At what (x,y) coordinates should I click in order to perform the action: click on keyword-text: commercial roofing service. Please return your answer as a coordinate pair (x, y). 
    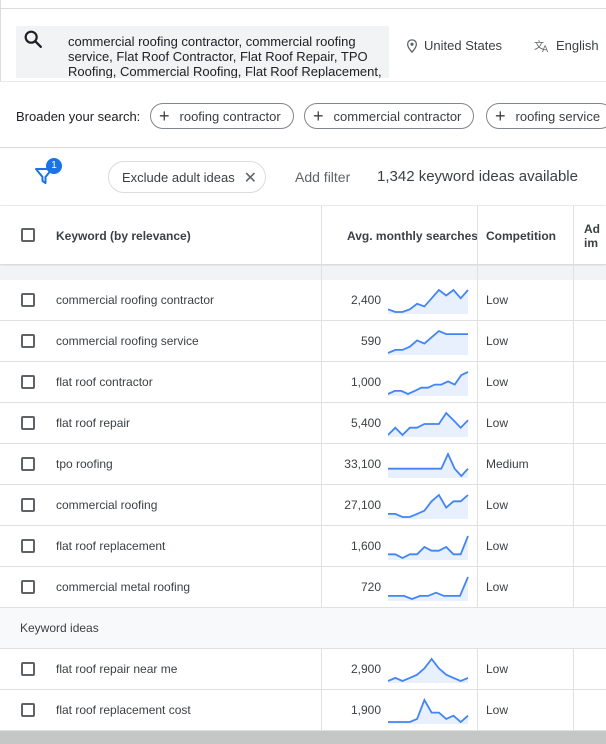
    Looking at the image, I should click on (127, 341).